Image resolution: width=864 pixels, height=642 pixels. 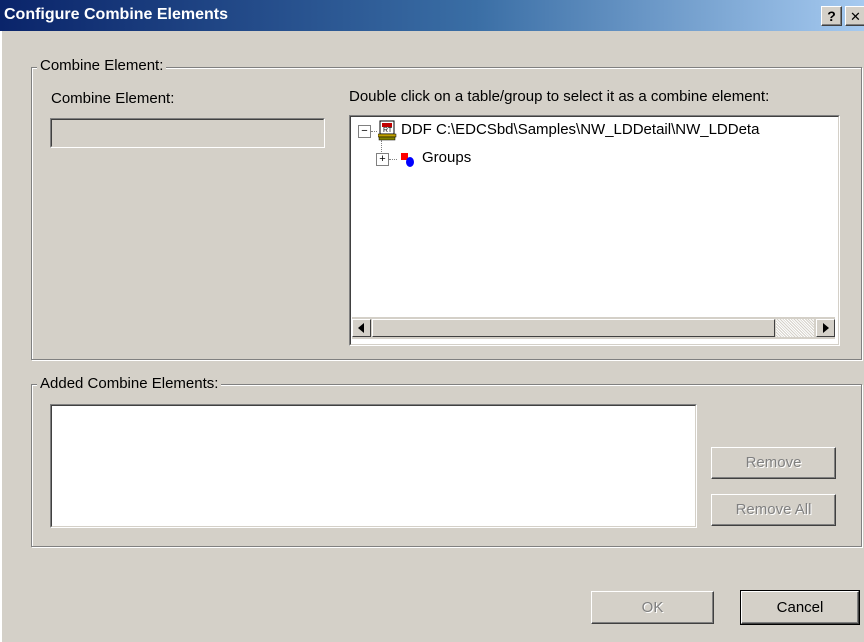 What do you see at coordinates (382, 159) in the screenshot?
I see `expand-icon: +` at bounding box center [382, 159].